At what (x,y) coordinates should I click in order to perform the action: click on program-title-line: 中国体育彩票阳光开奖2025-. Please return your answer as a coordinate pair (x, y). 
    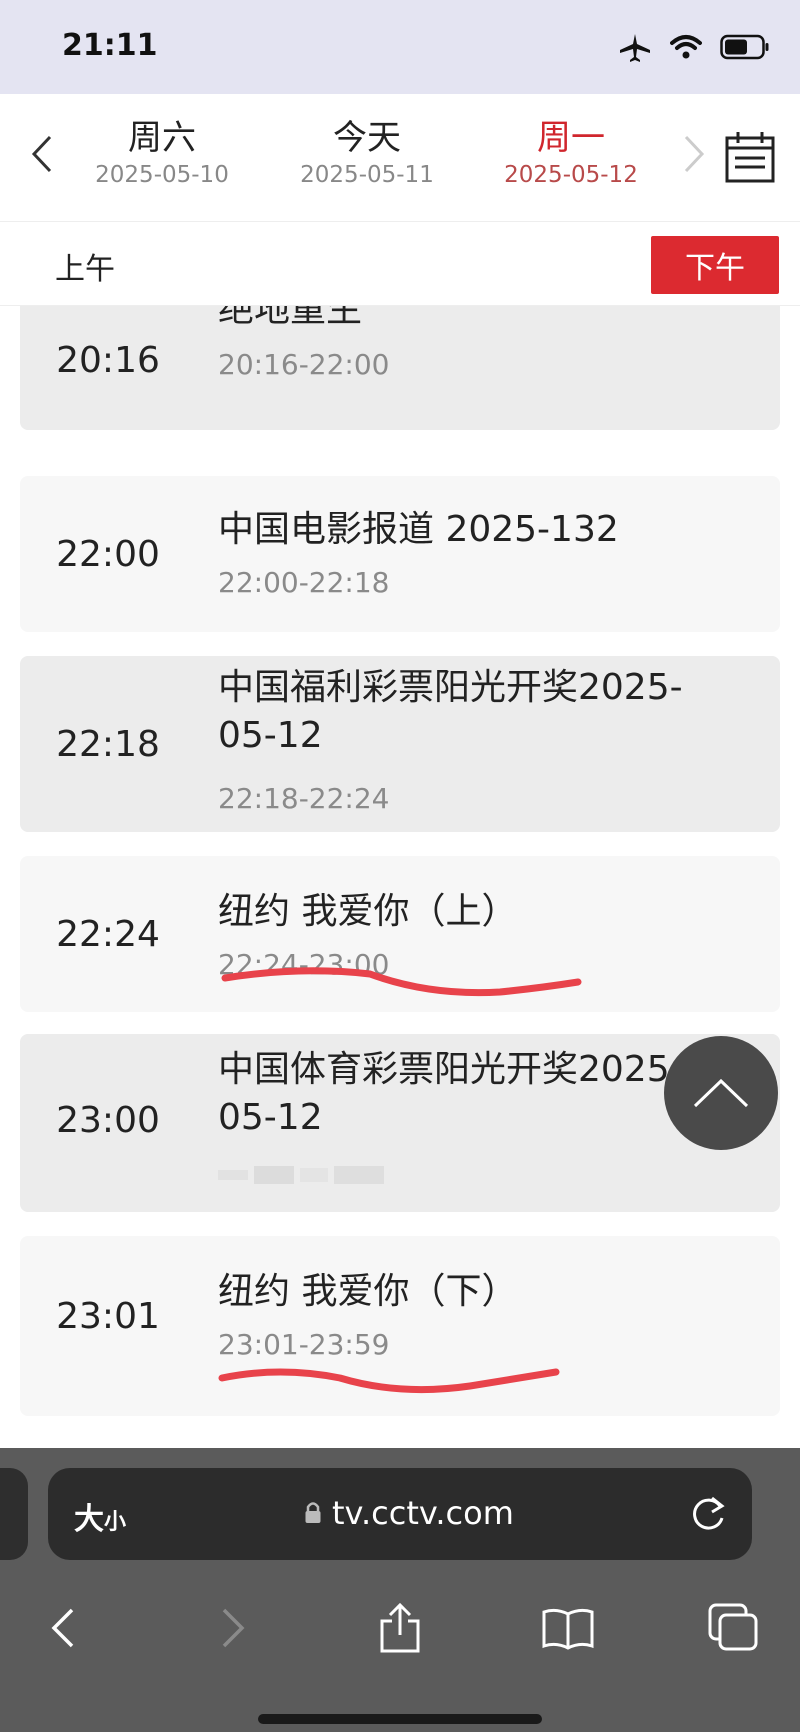
    Looking at the image, I should click on (450, 1069).